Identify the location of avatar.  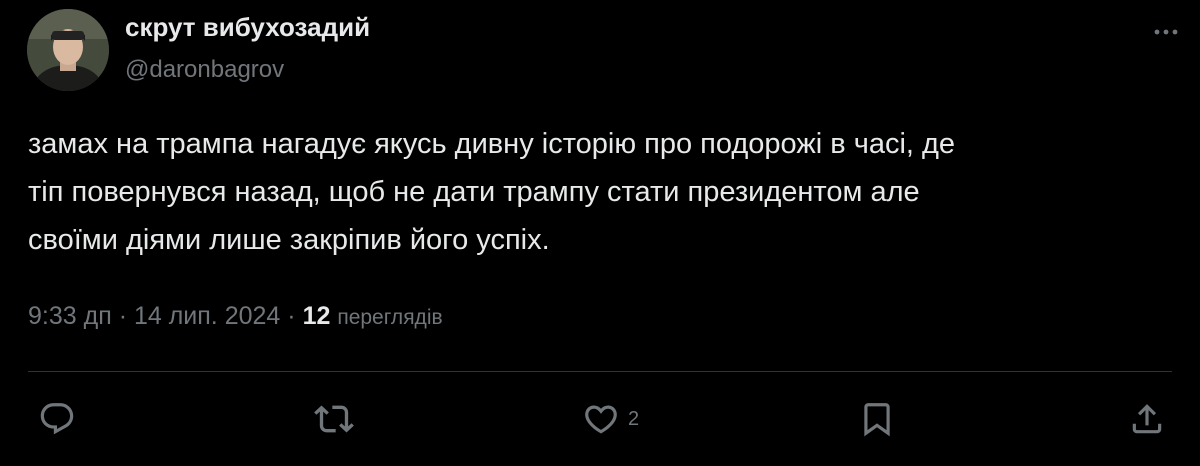
(68, 50).